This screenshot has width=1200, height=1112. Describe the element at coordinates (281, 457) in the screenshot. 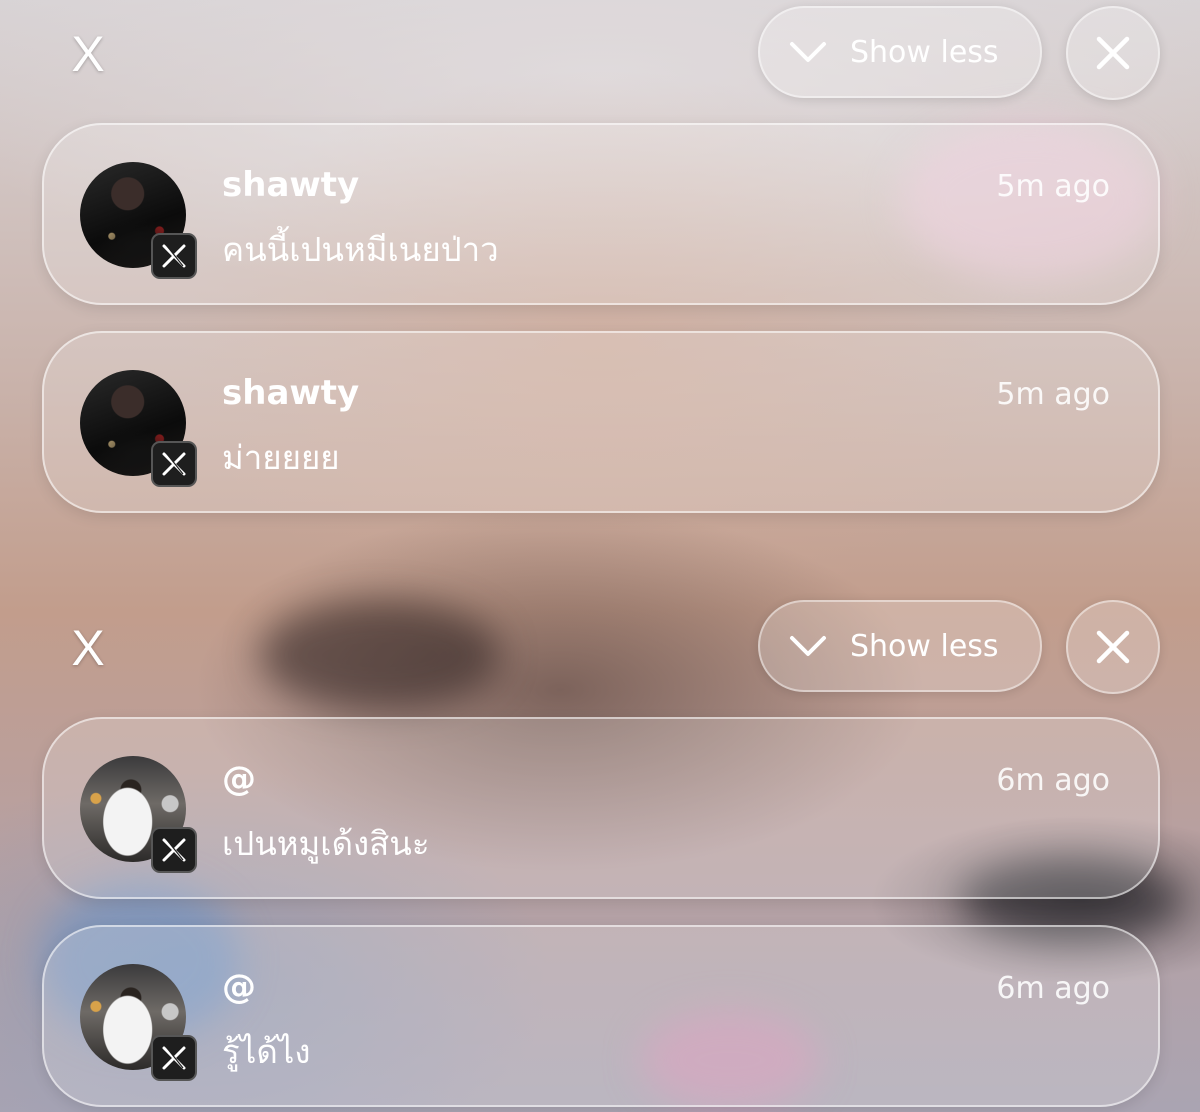

I see `message-text: ม่ายยยย` at that location.